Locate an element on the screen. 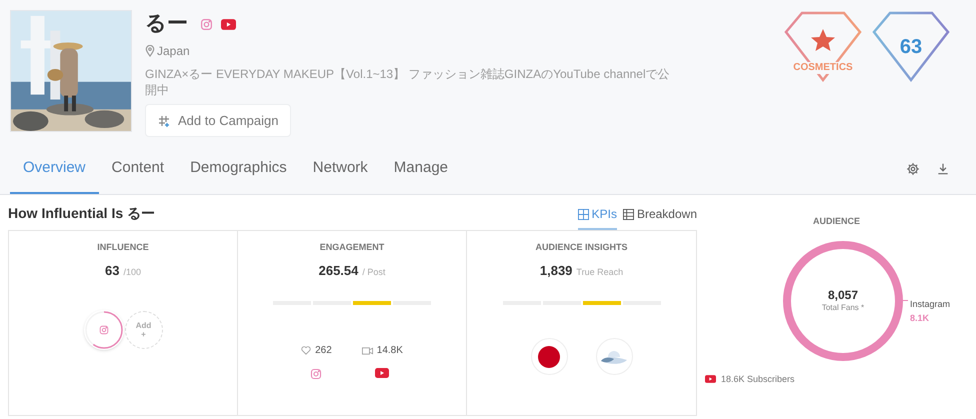  nav-tab: Overview is located at coordinates (54, 169).